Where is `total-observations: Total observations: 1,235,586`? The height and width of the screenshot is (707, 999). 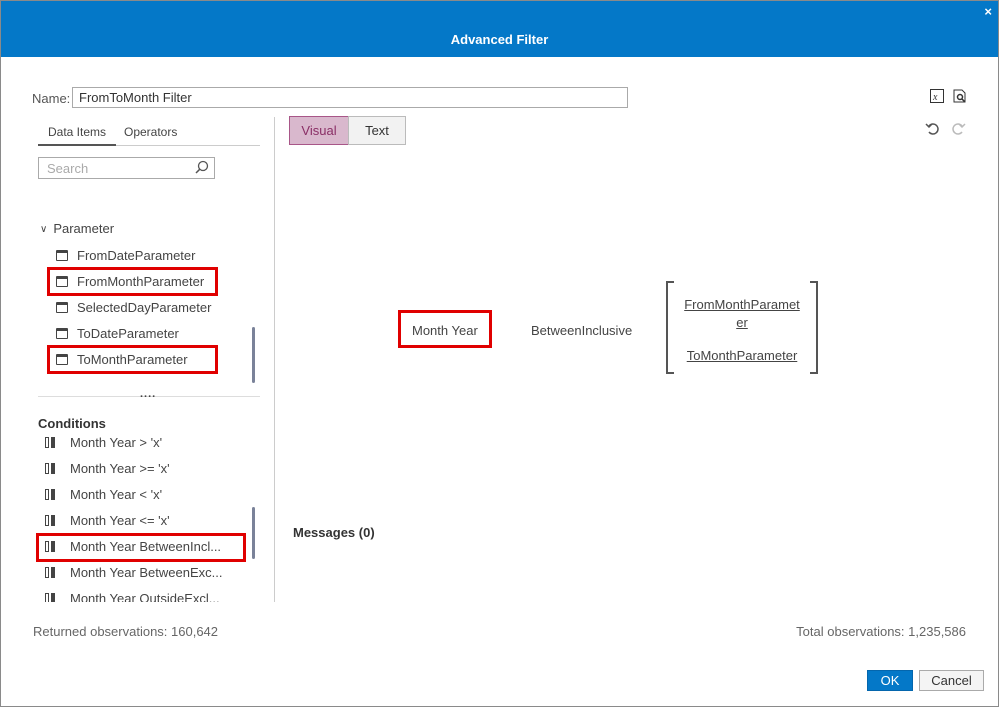 total-observations: Total observations: 1,235,586 is located at coordinates (881, 631).